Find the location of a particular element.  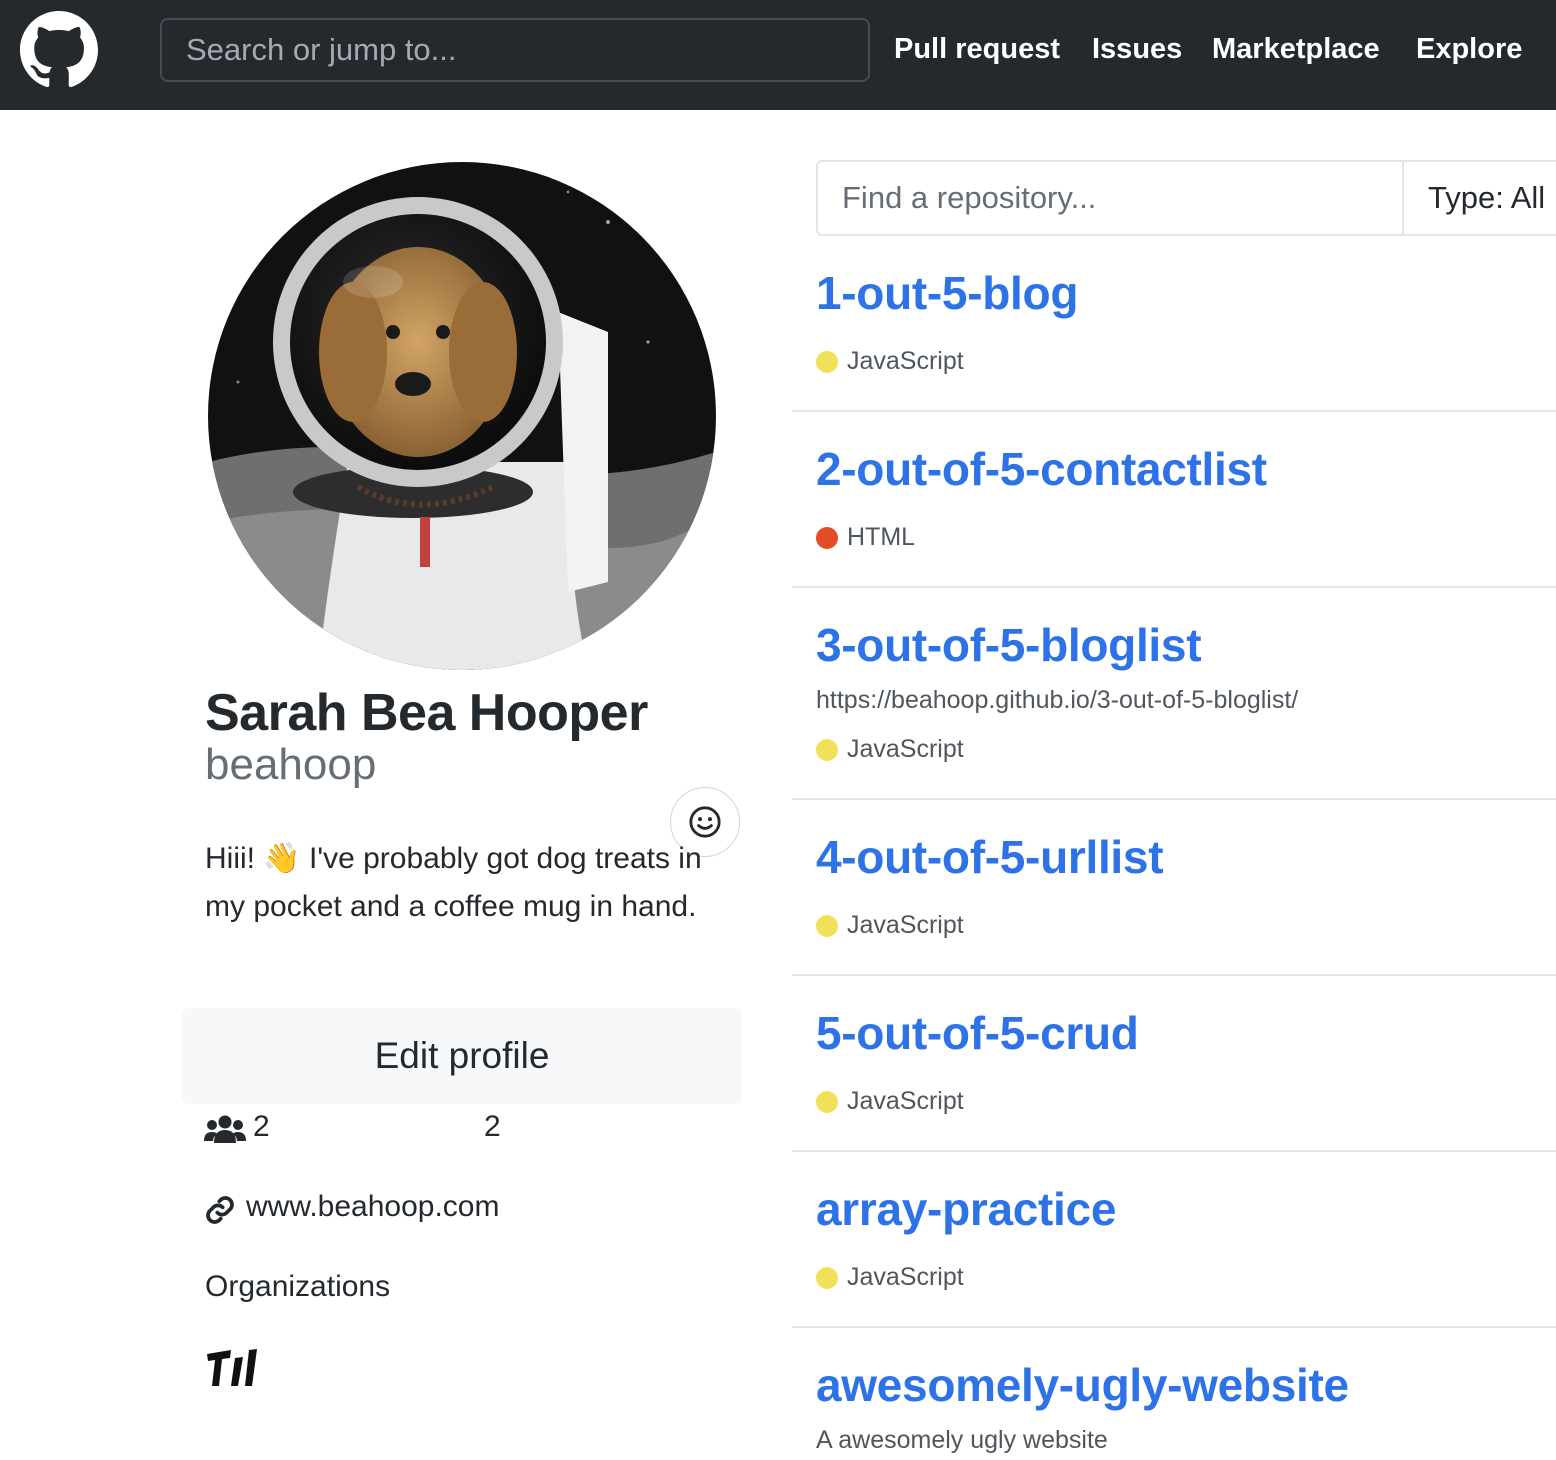

repository-language: HTML is located at coordinates (865, 537).